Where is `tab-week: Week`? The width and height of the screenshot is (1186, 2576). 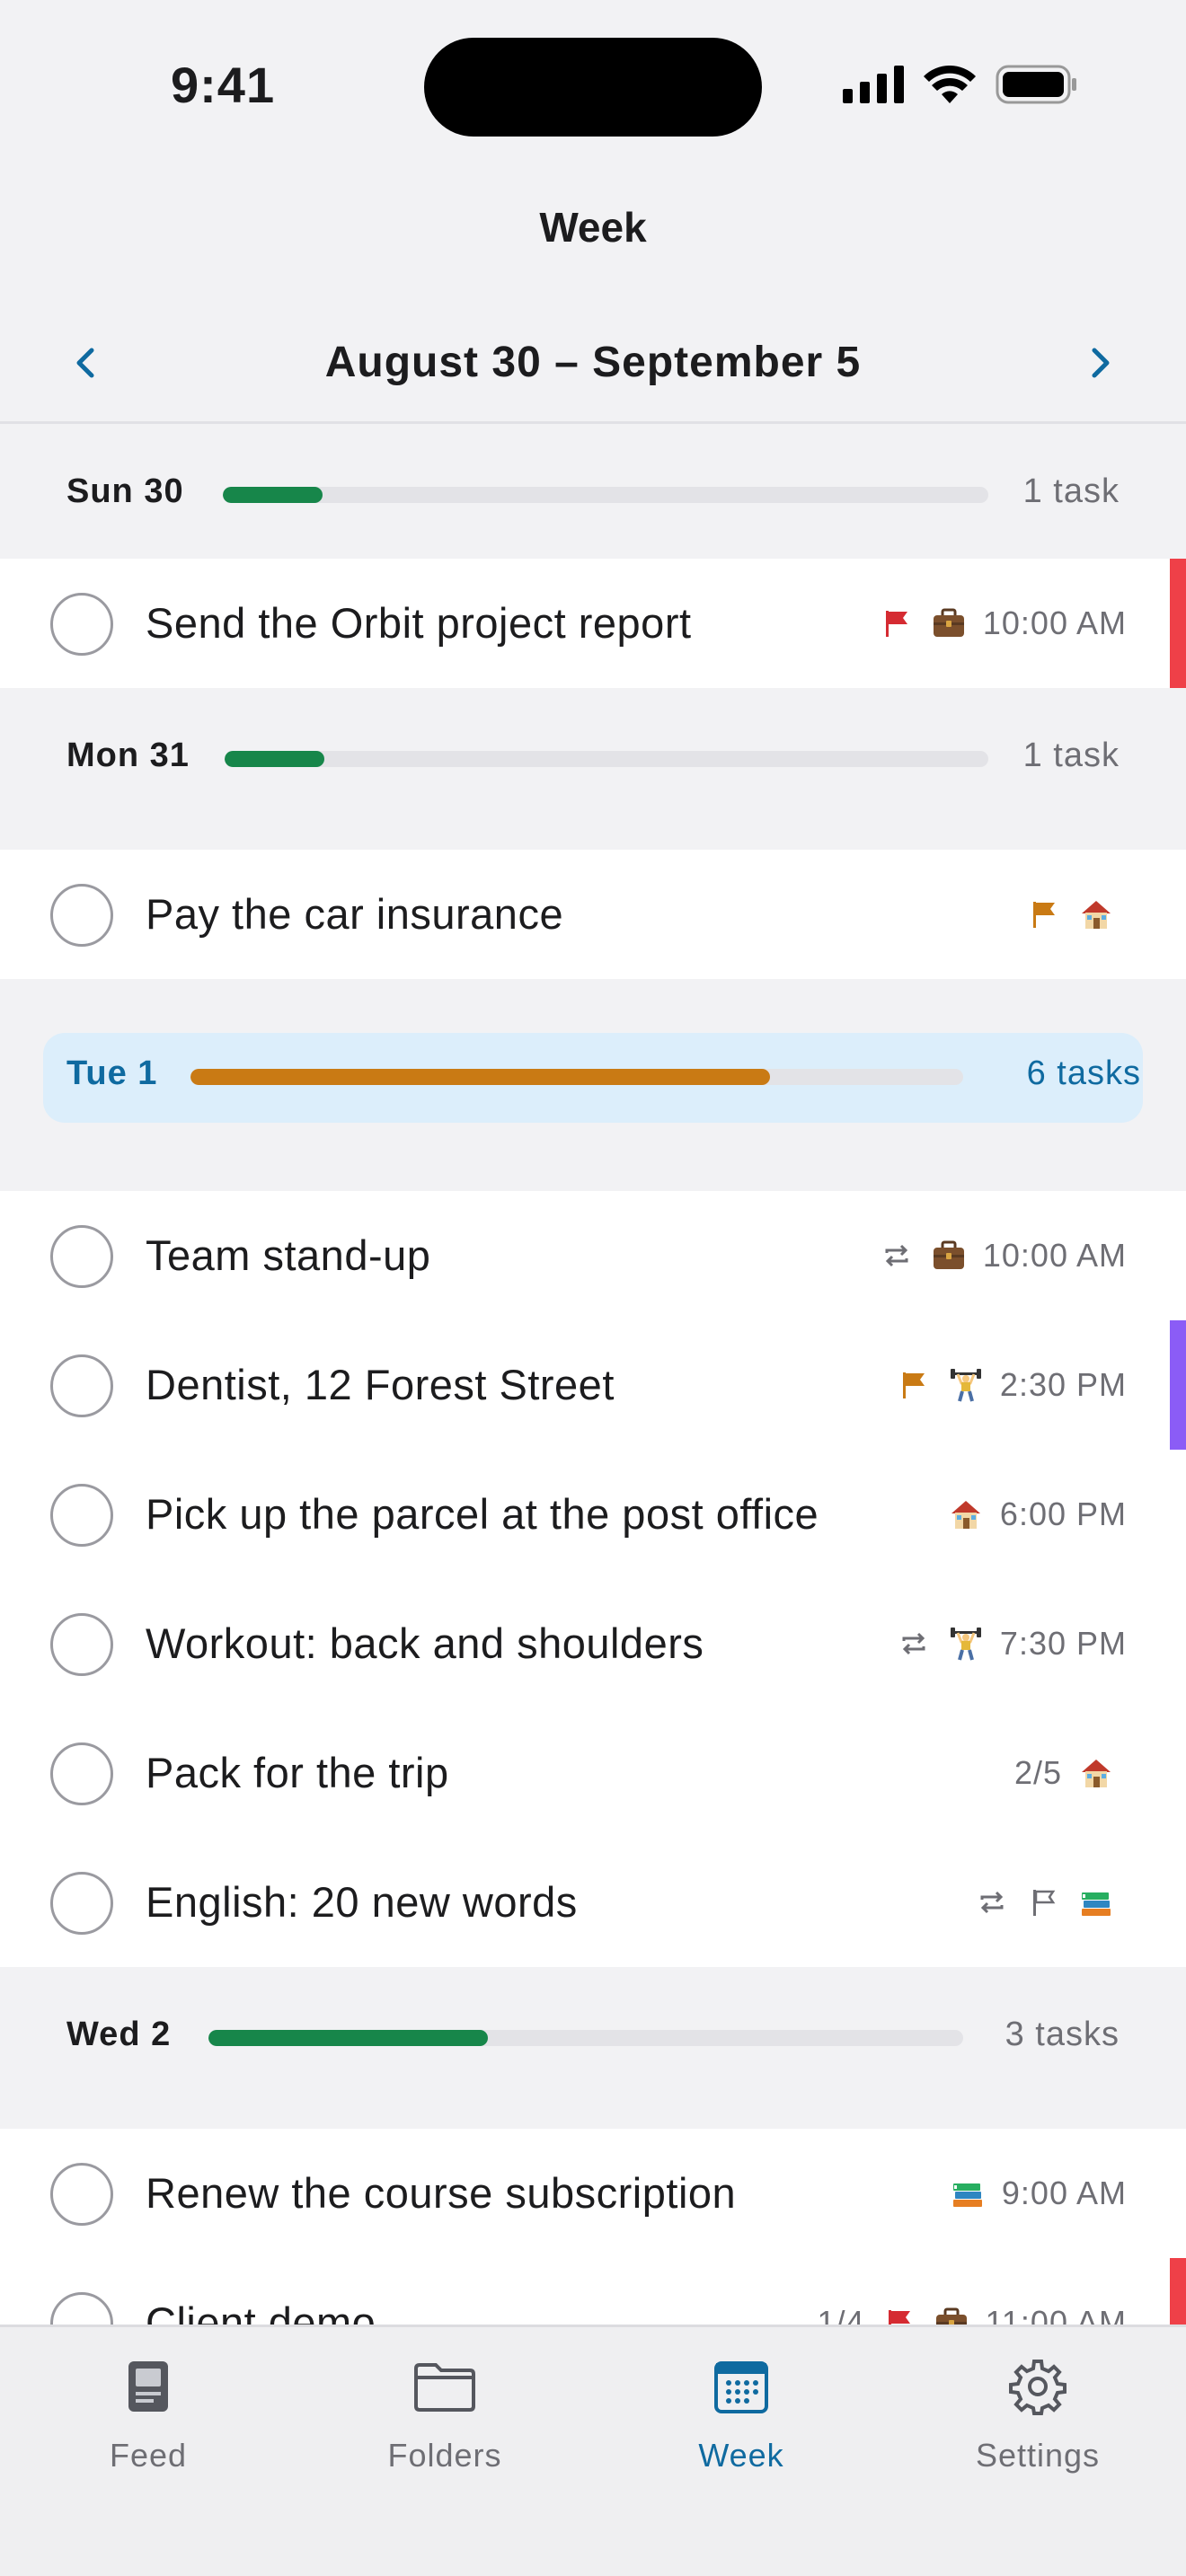
tab-week: Week is located at coordinates (741, 2413).